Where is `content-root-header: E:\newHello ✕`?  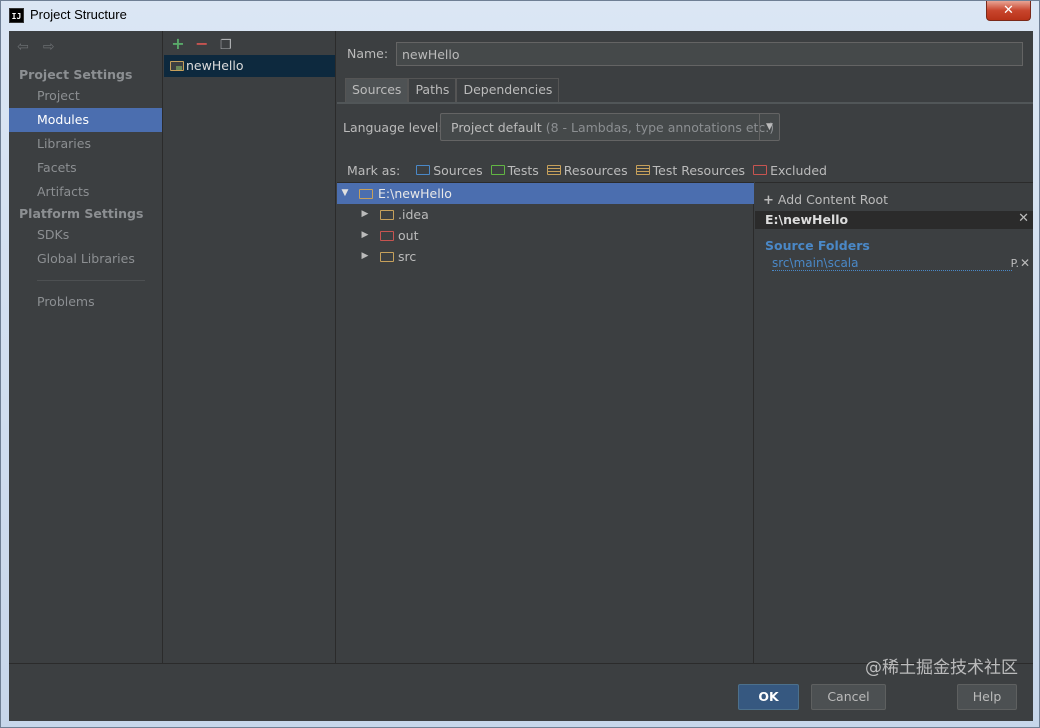
content-root-header: E:\newHello ✕ is located at coordinates (894, 220).